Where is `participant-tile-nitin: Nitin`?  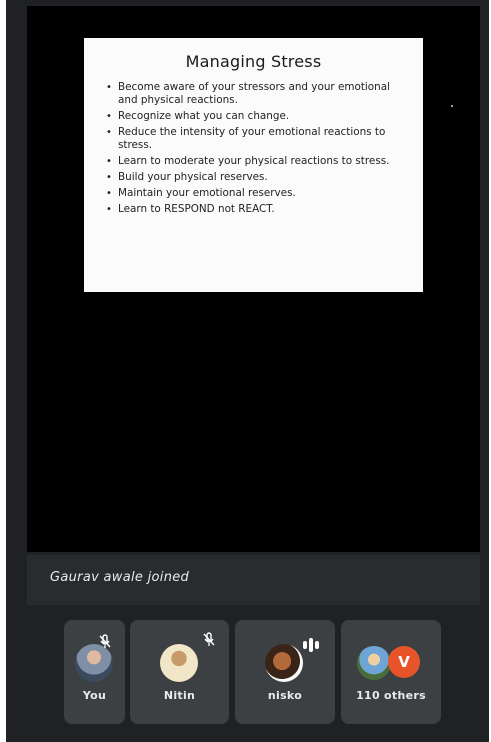 participant-tile-nitin: Nitin is located at coordinates (179, 672).